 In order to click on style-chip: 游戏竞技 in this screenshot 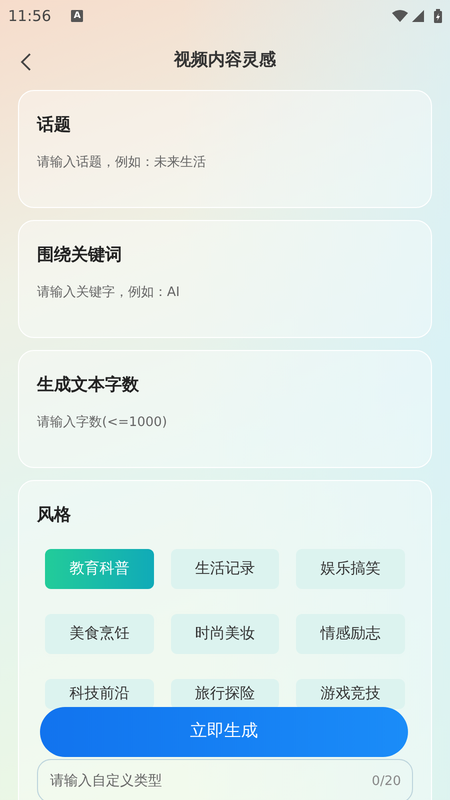, I will do `click(350, 693)`.